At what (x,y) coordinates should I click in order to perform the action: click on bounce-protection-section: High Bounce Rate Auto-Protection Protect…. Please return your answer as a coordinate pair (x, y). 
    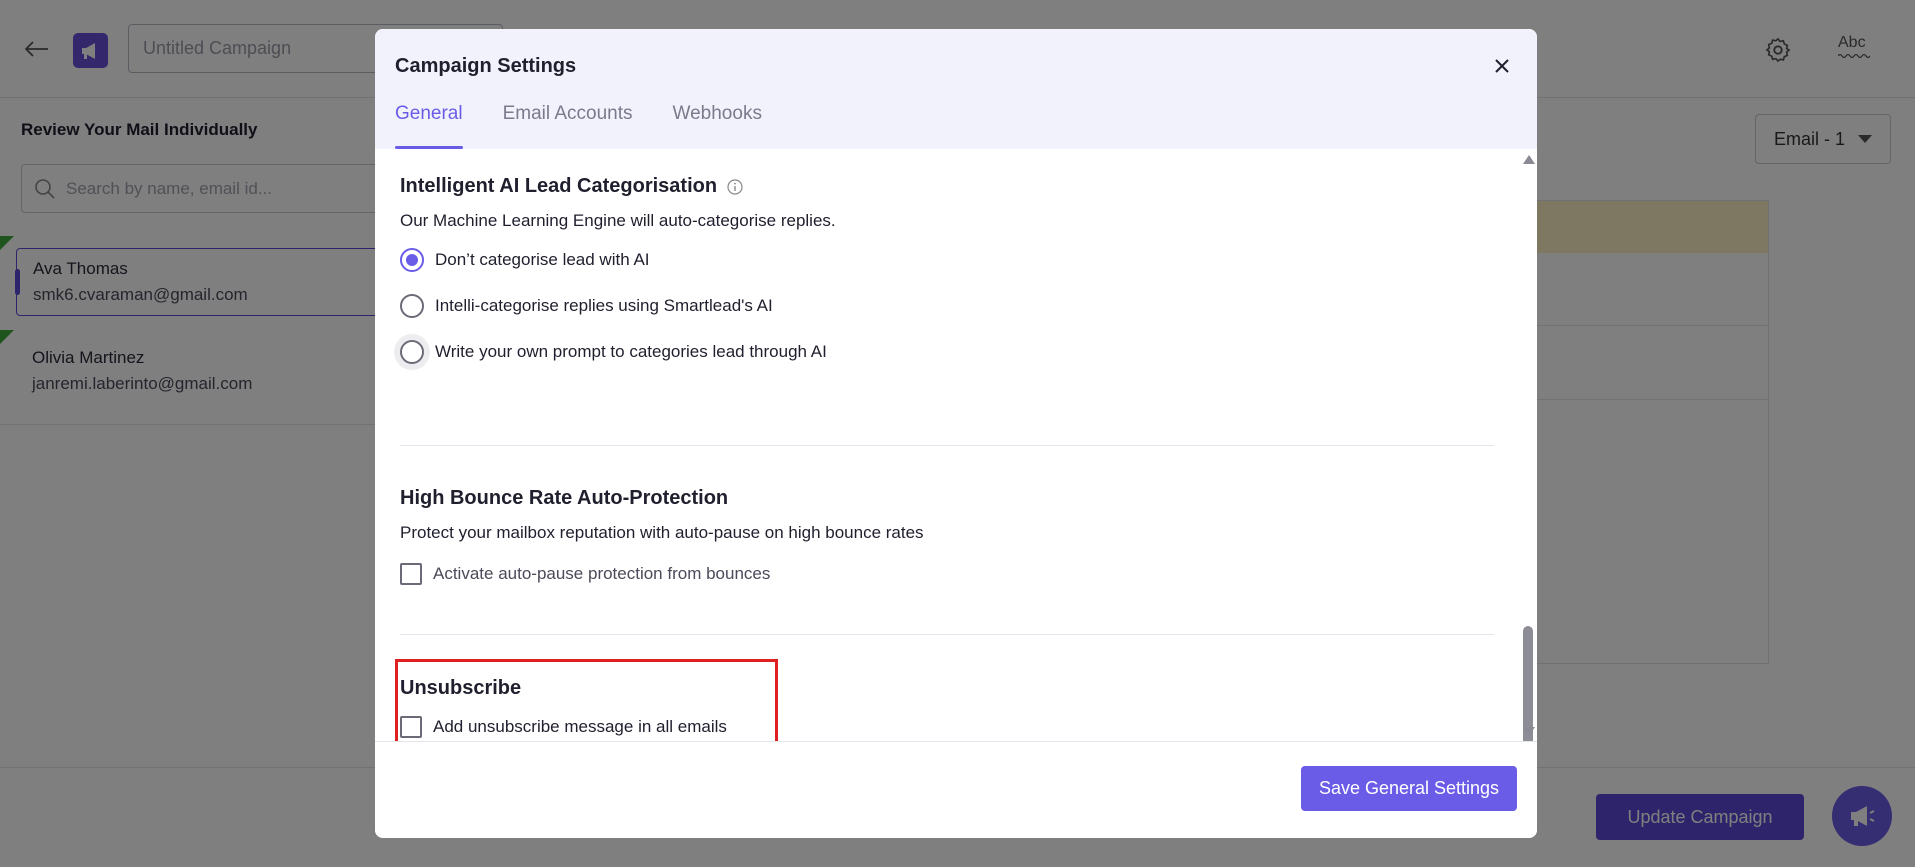
    Looking at the image, I should click on (950, 542).